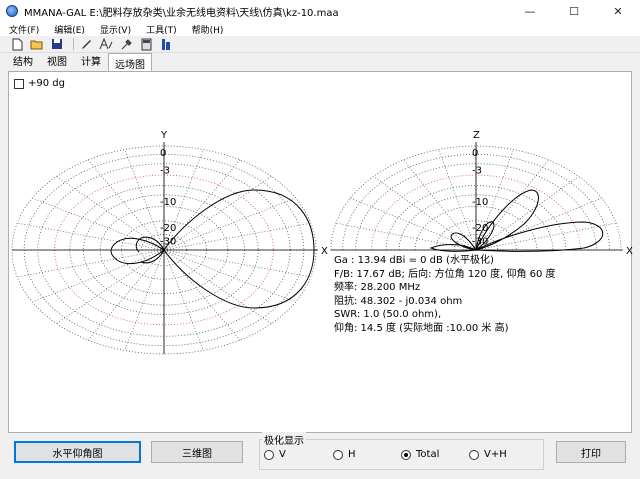 The image size is (640, 479). What do you see at coordinates (377, 288) in the screenshot?
I see `frequency-line: 频率: 28.200 MHz` at bounding box center [377, 288].